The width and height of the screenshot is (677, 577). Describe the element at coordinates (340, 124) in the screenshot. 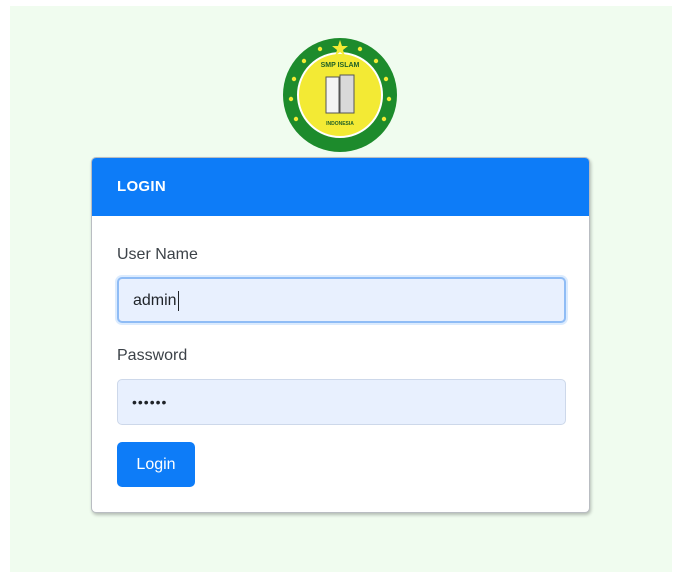

I see `logo-bottom-text: INDONESIA` at that location.